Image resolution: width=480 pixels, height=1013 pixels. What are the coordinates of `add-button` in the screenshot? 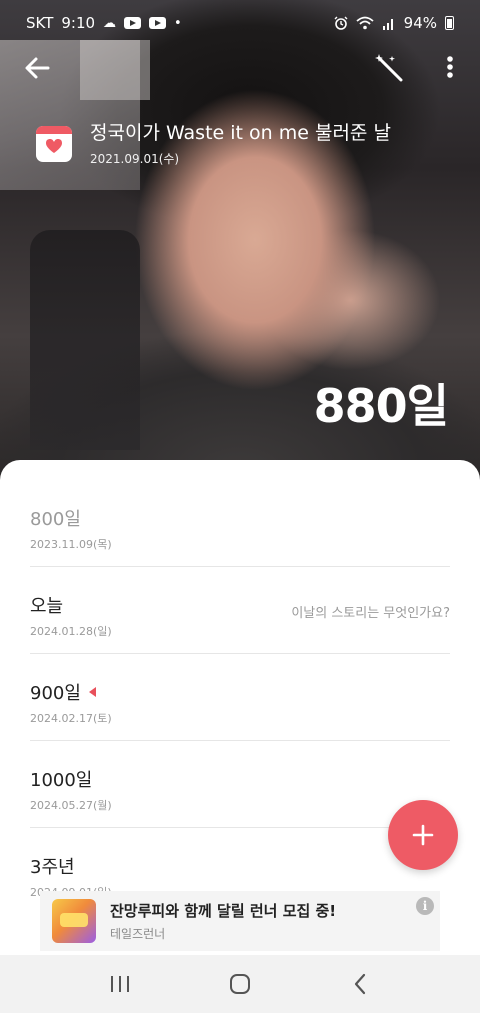 It's located at (423, 835).